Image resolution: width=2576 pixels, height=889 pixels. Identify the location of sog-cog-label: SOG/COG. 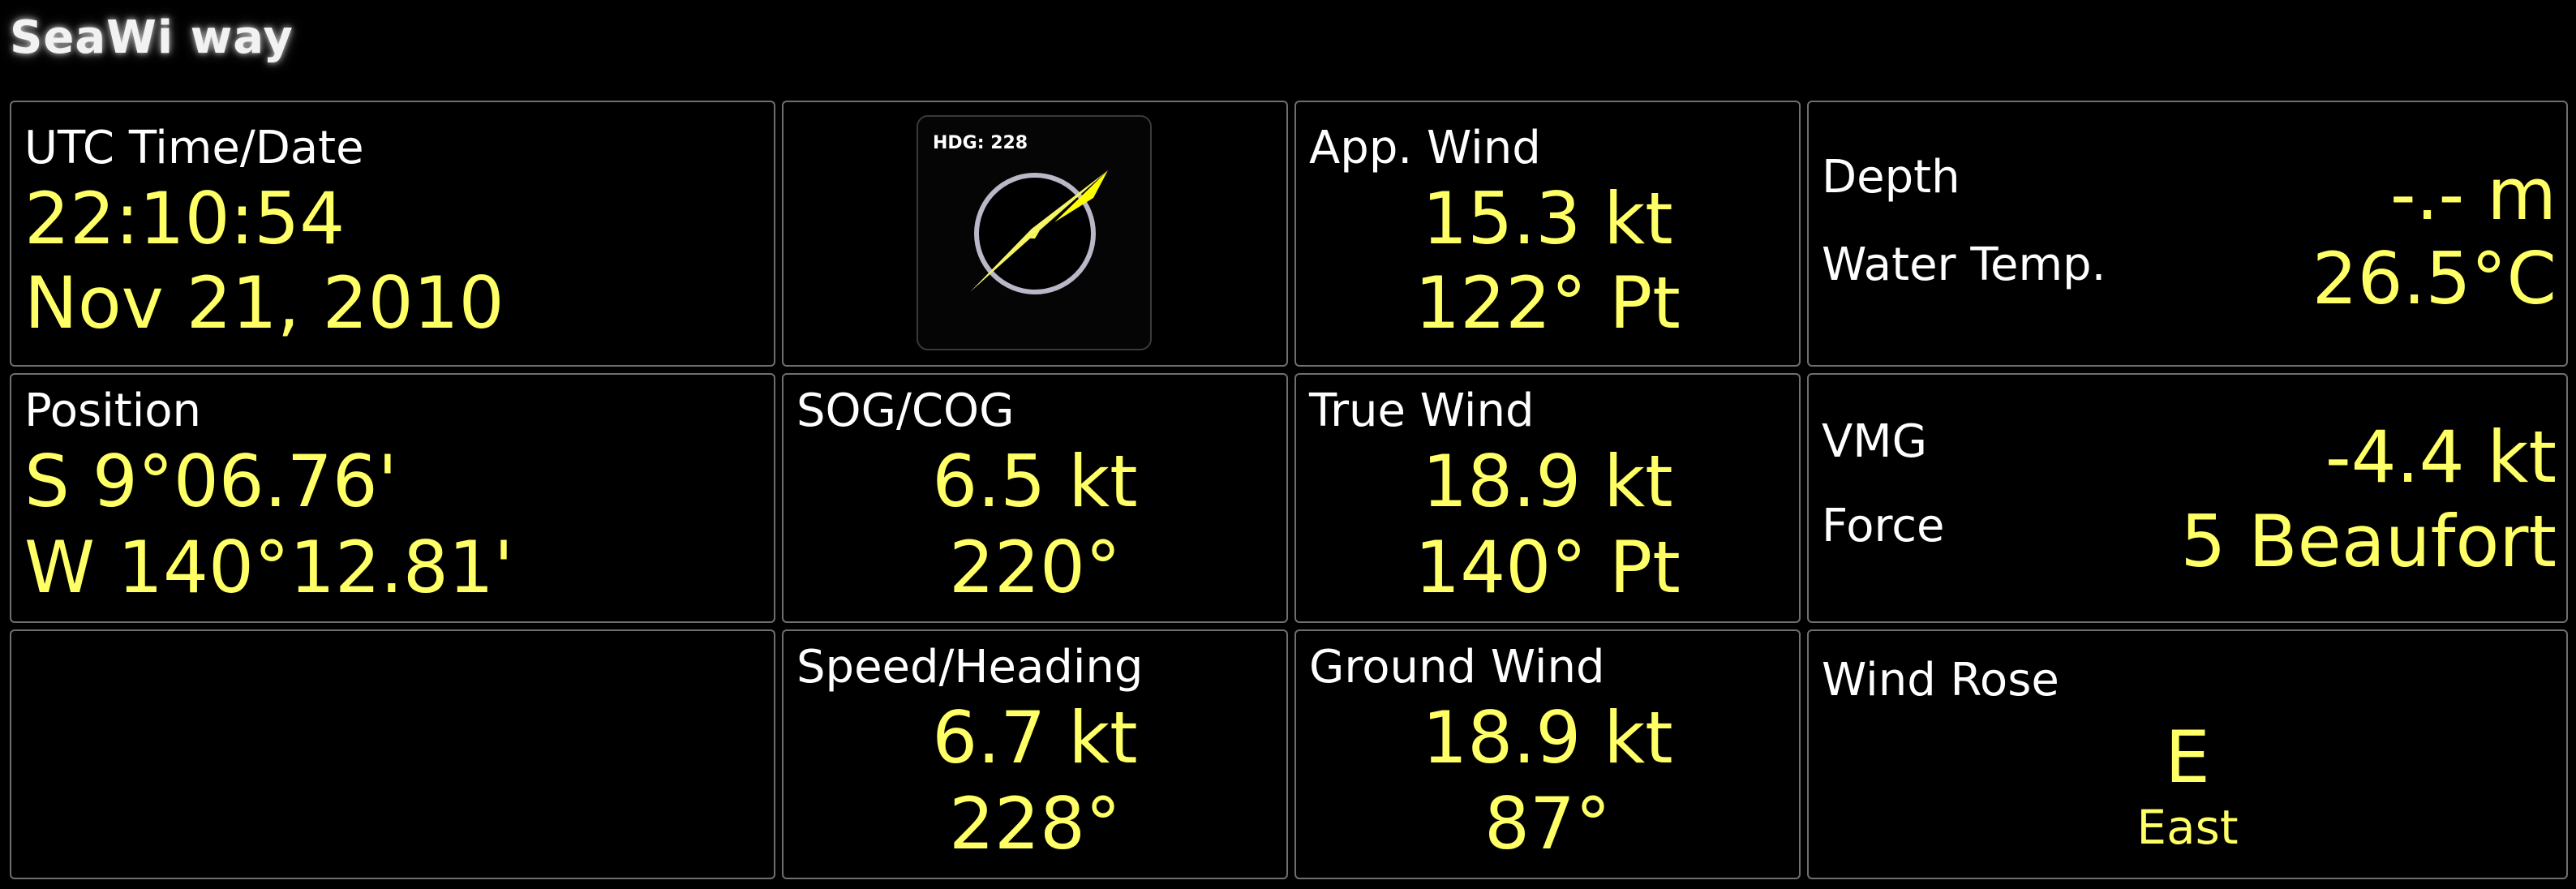
(905, 410).